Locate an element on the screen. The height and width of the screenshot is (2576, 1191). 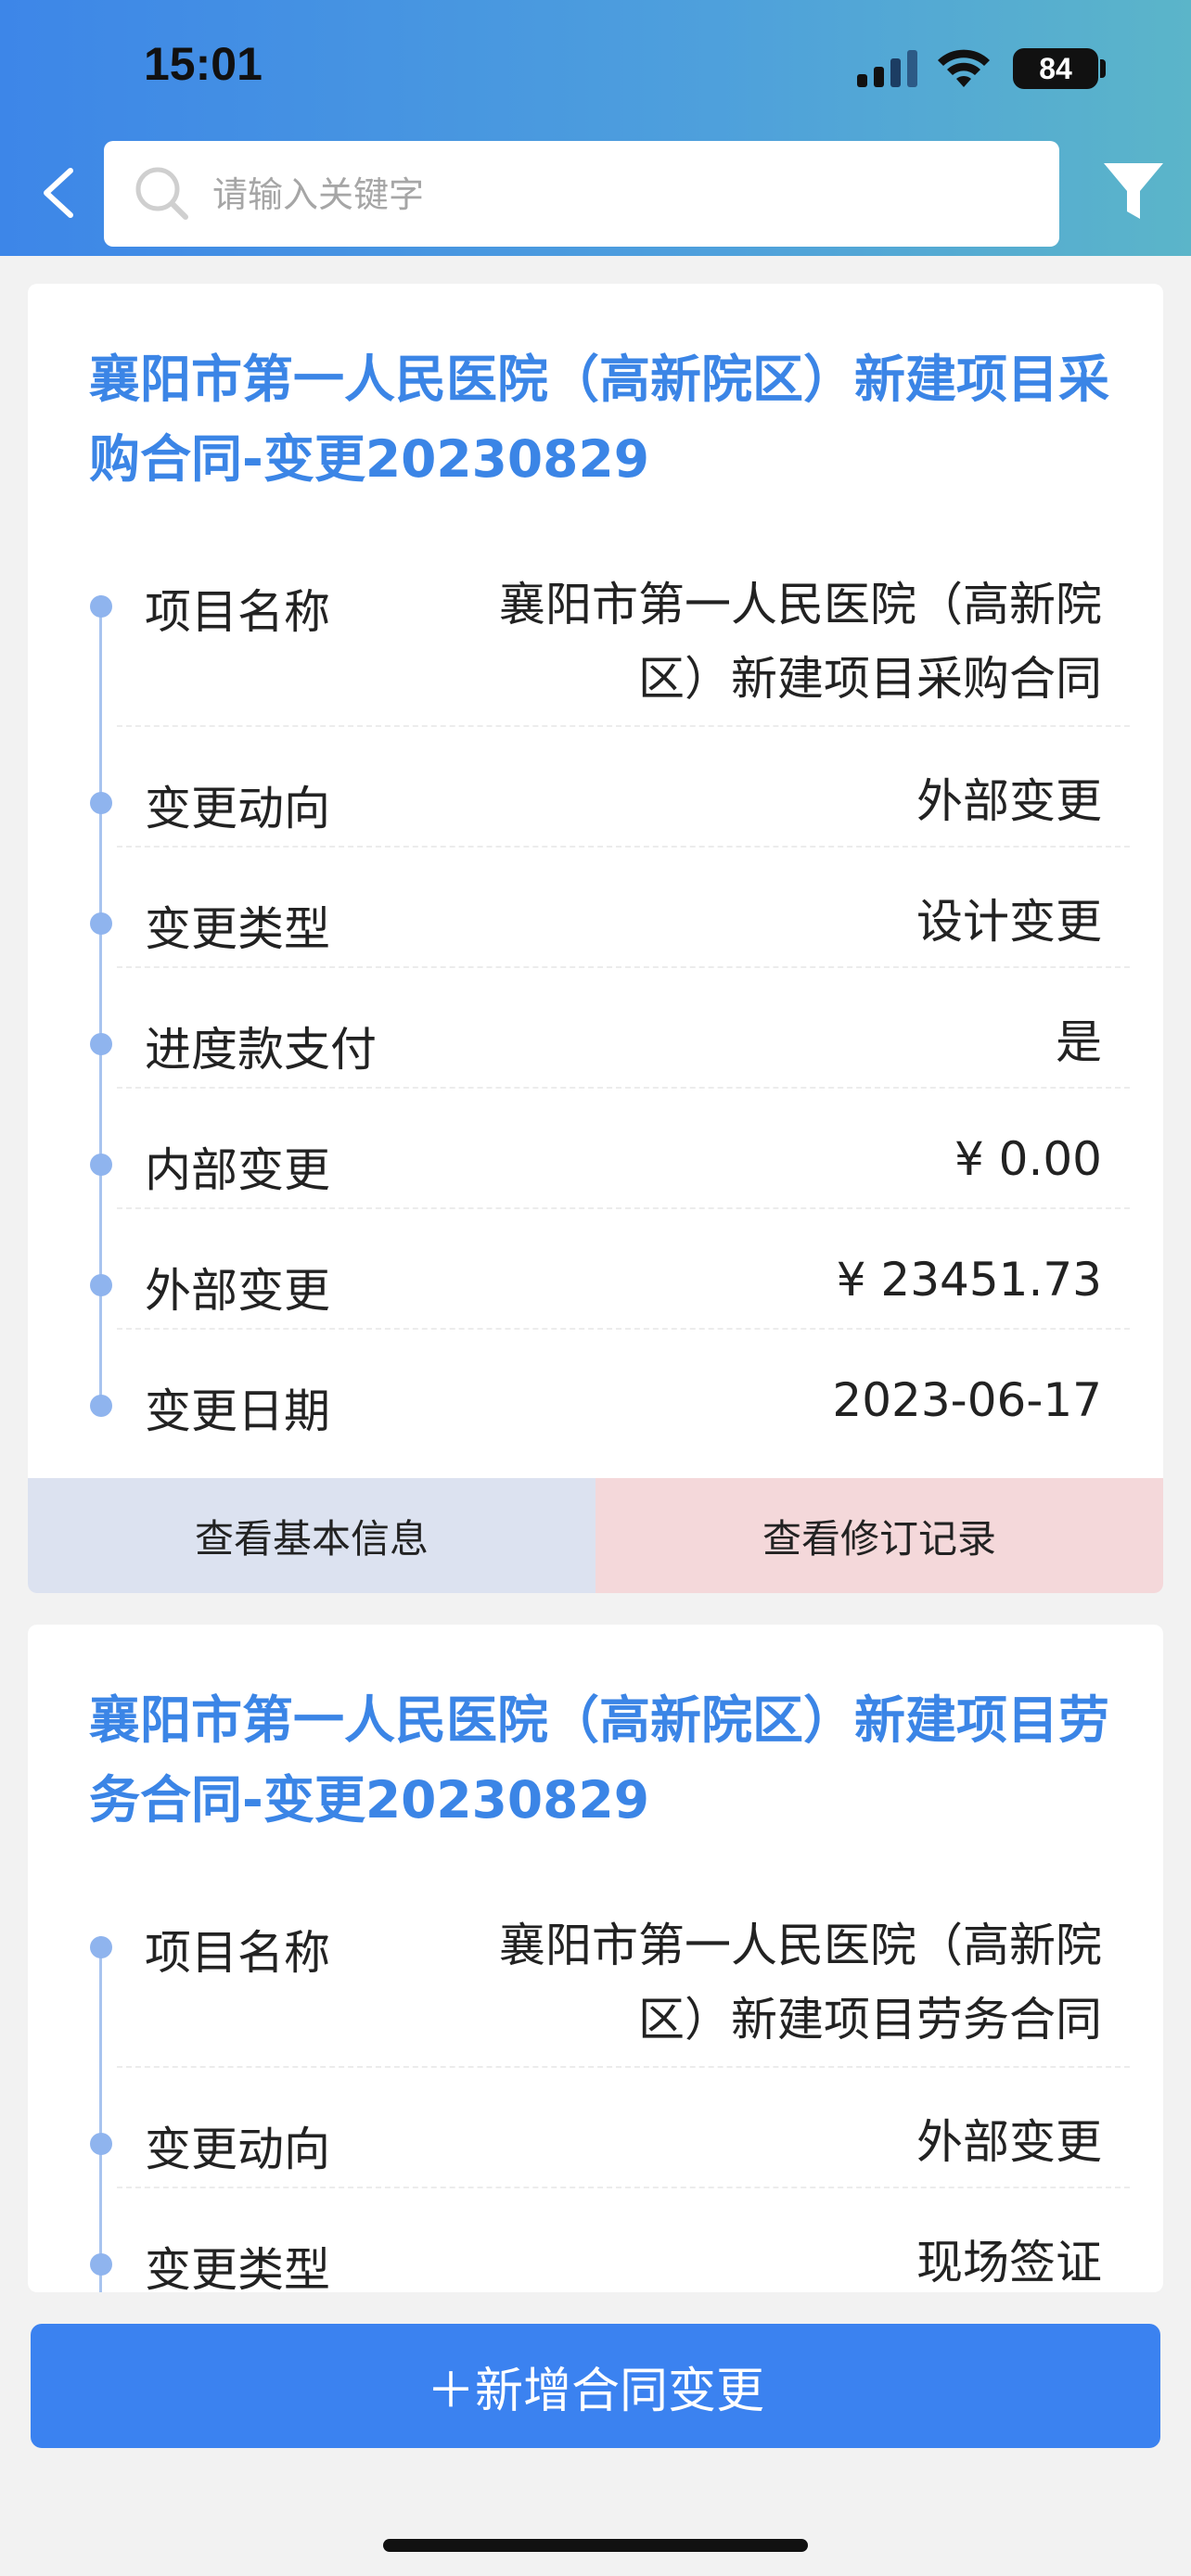
field-value: 襄阳市第一人民医院（高新院区）新建项目劳务合同 is located at coordinates (801, 1983).